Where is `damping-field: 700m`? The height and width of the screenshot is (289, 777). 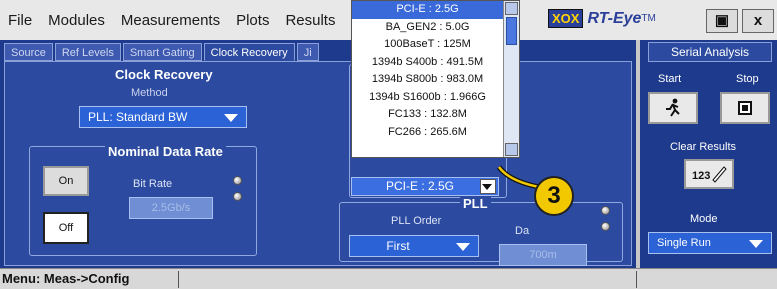 damping-field: 700m is located at coordinates (543, 255).